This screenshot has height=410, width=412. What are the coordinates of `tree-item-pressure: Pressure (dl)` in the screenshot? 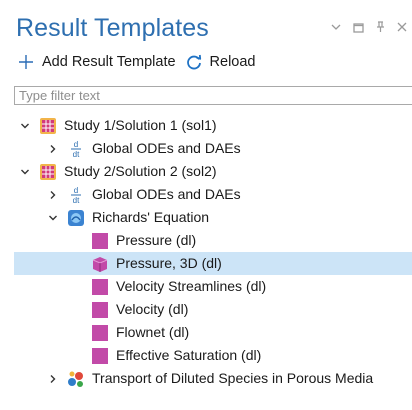 It's located at (213, 240).